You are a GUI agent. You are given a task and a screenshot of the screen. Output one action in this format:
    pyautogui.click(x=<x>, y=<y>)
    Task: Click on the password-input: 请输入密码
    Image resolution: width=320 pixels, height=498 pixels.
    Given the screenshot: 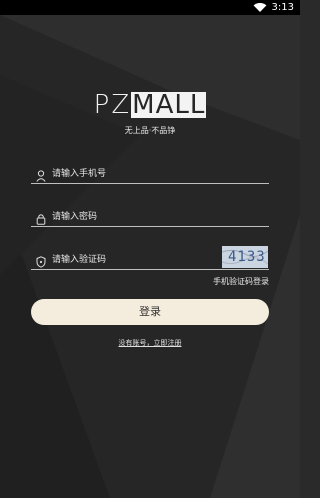 What is the action you would take?
    pyautogui.click(x=74, y=215)
    